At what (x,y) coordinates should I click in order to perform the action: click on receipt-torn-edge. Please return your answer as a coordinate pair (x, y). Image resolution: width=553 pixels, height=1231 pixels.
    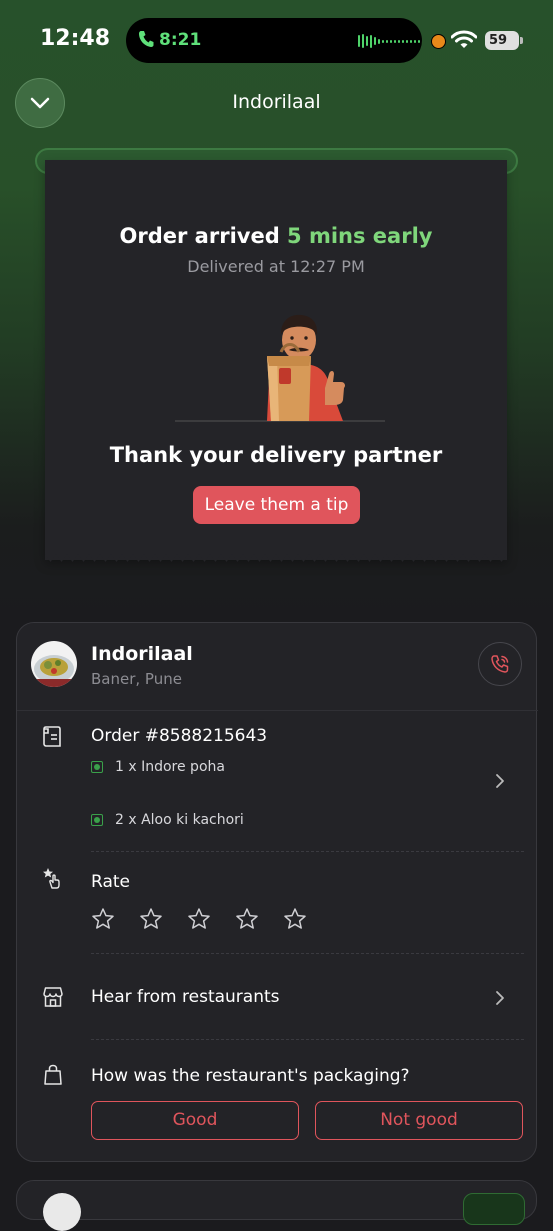
    Looking at the image, I should click on (276, 555).